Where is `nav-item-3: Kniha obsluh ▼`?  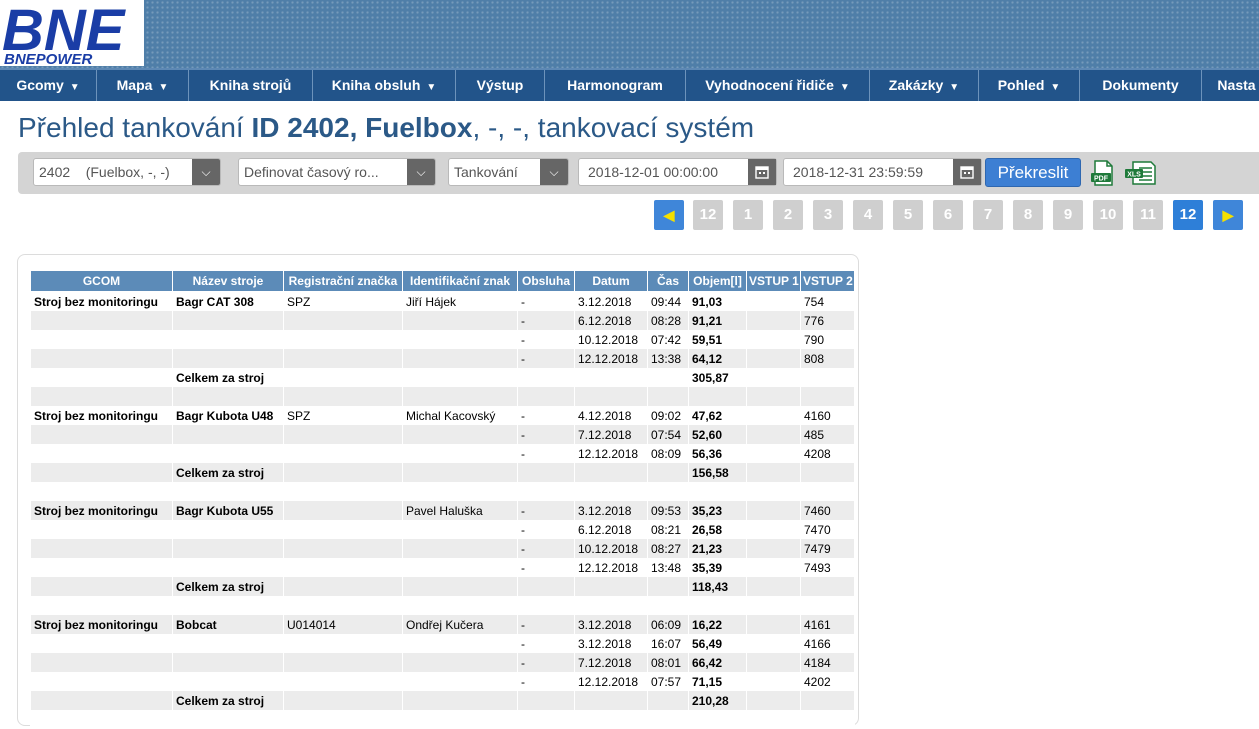 nav-item-3: Kniha obsluh ▼ is located at coordinates (384, 85).